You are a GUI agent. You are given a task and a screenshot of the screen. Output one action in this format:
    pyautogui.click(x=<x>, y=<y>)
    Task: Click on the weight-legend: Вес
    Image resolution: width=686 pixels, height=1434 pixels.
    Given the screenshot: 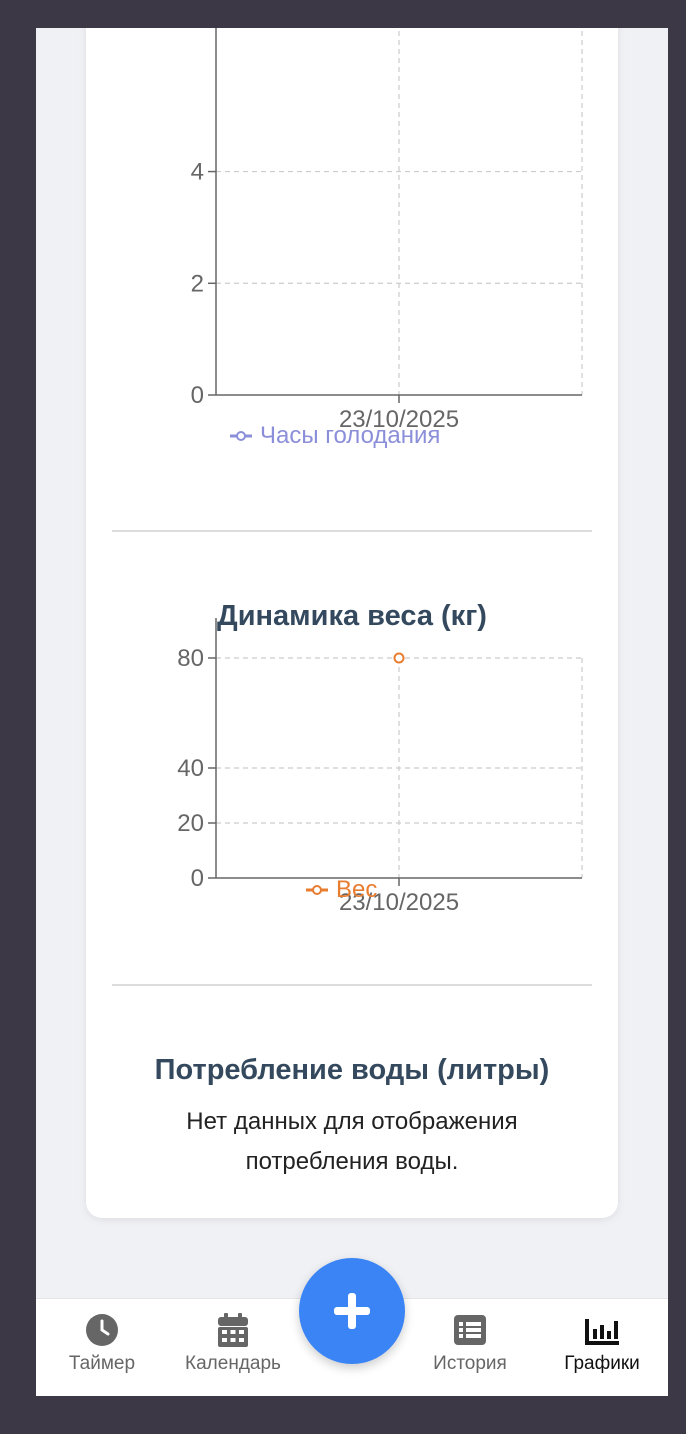 What is the action you would take?
    pyautogui.click(x=341, y=890)
    